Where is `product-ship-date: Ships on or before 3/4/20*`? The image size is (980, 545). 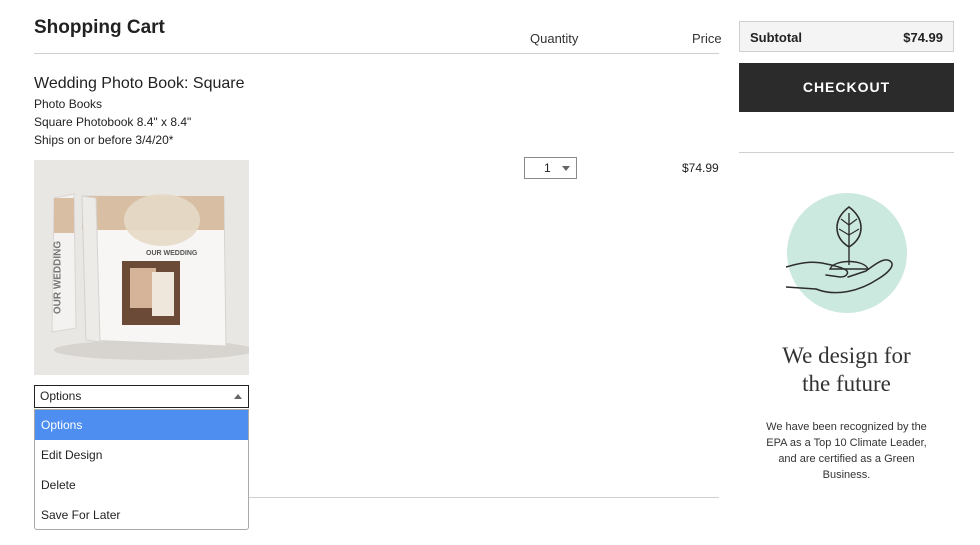 product-ship-date: Ships on or before 3/4/20* is located at coordinates (104, 140).